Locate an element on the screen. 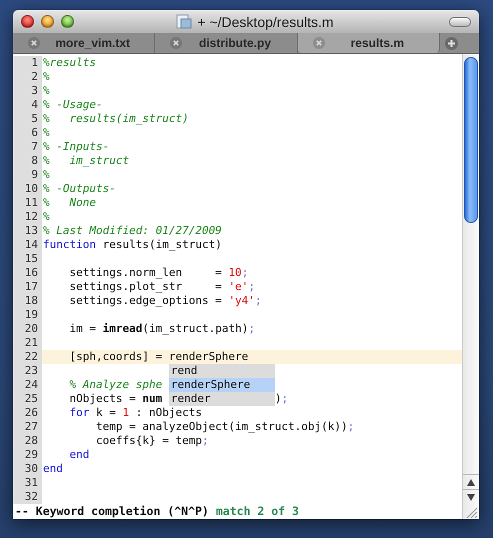 This screenshot has height=538, width=493. code-line: temp = analyzeObject(im_struct.obj(k)); is located at coordinates (224, 427).